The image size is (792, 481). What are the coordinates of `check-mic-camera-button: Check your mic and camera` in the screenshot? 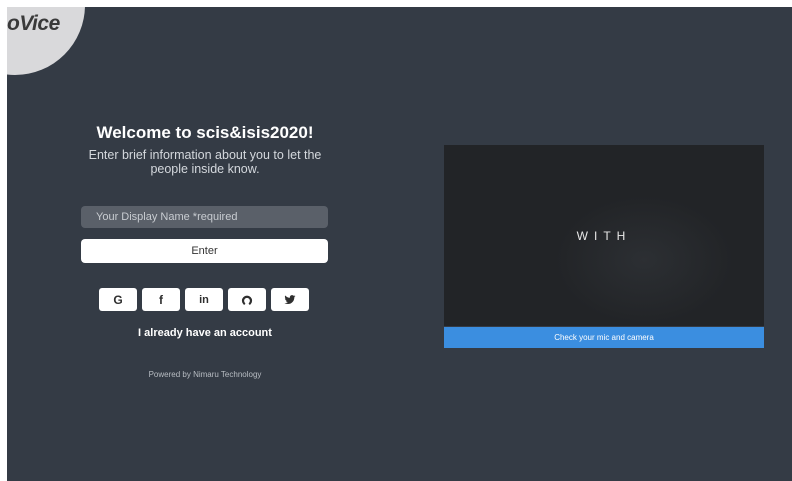 It's located at (604, 337).